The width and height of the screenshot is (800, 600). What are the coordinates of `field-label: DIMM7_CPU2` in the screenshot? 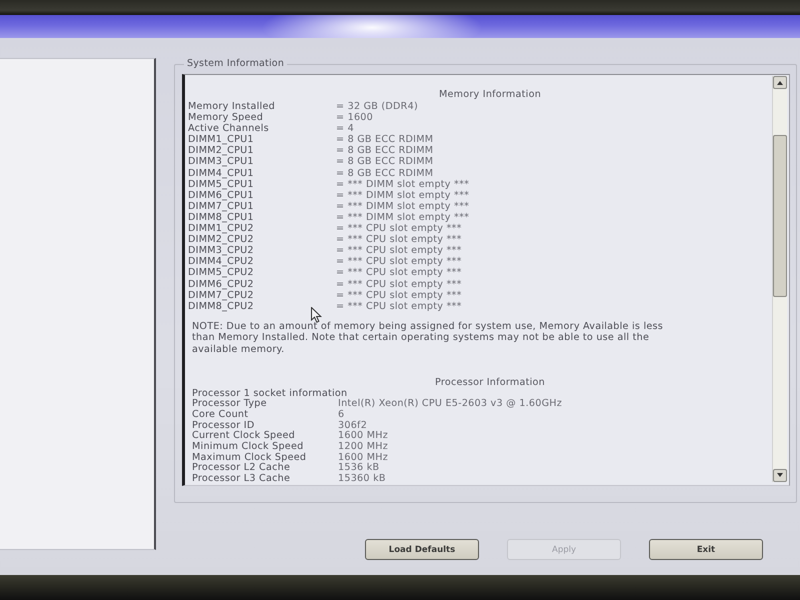 It's located at (221, 295).